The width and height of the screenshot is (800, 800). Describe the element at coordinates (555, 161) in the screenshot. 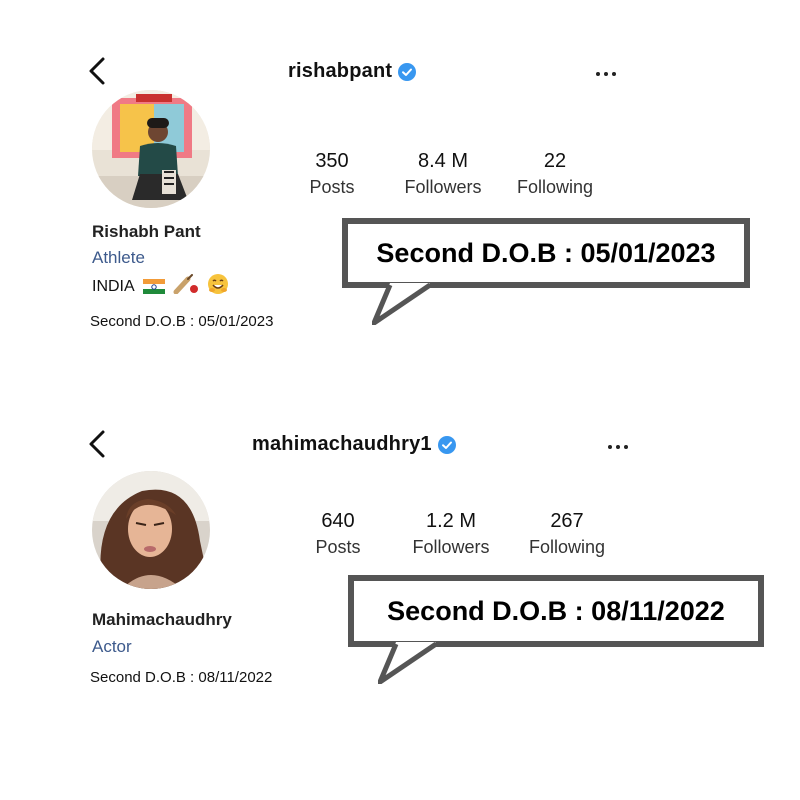

I see `stat-value: 22` at that location.